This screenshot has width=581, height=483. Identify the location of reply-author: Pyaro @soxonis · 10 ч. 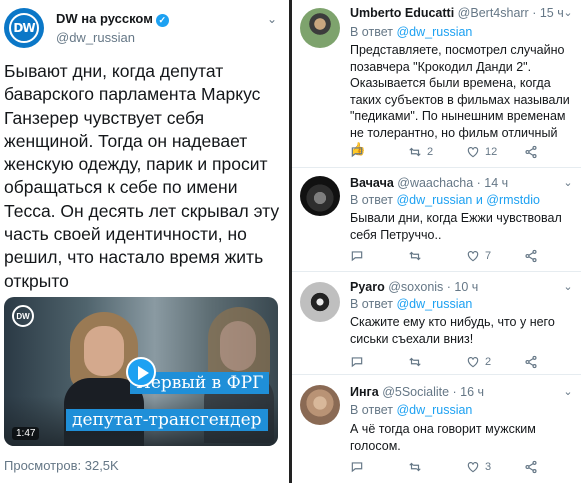
(414, 287).